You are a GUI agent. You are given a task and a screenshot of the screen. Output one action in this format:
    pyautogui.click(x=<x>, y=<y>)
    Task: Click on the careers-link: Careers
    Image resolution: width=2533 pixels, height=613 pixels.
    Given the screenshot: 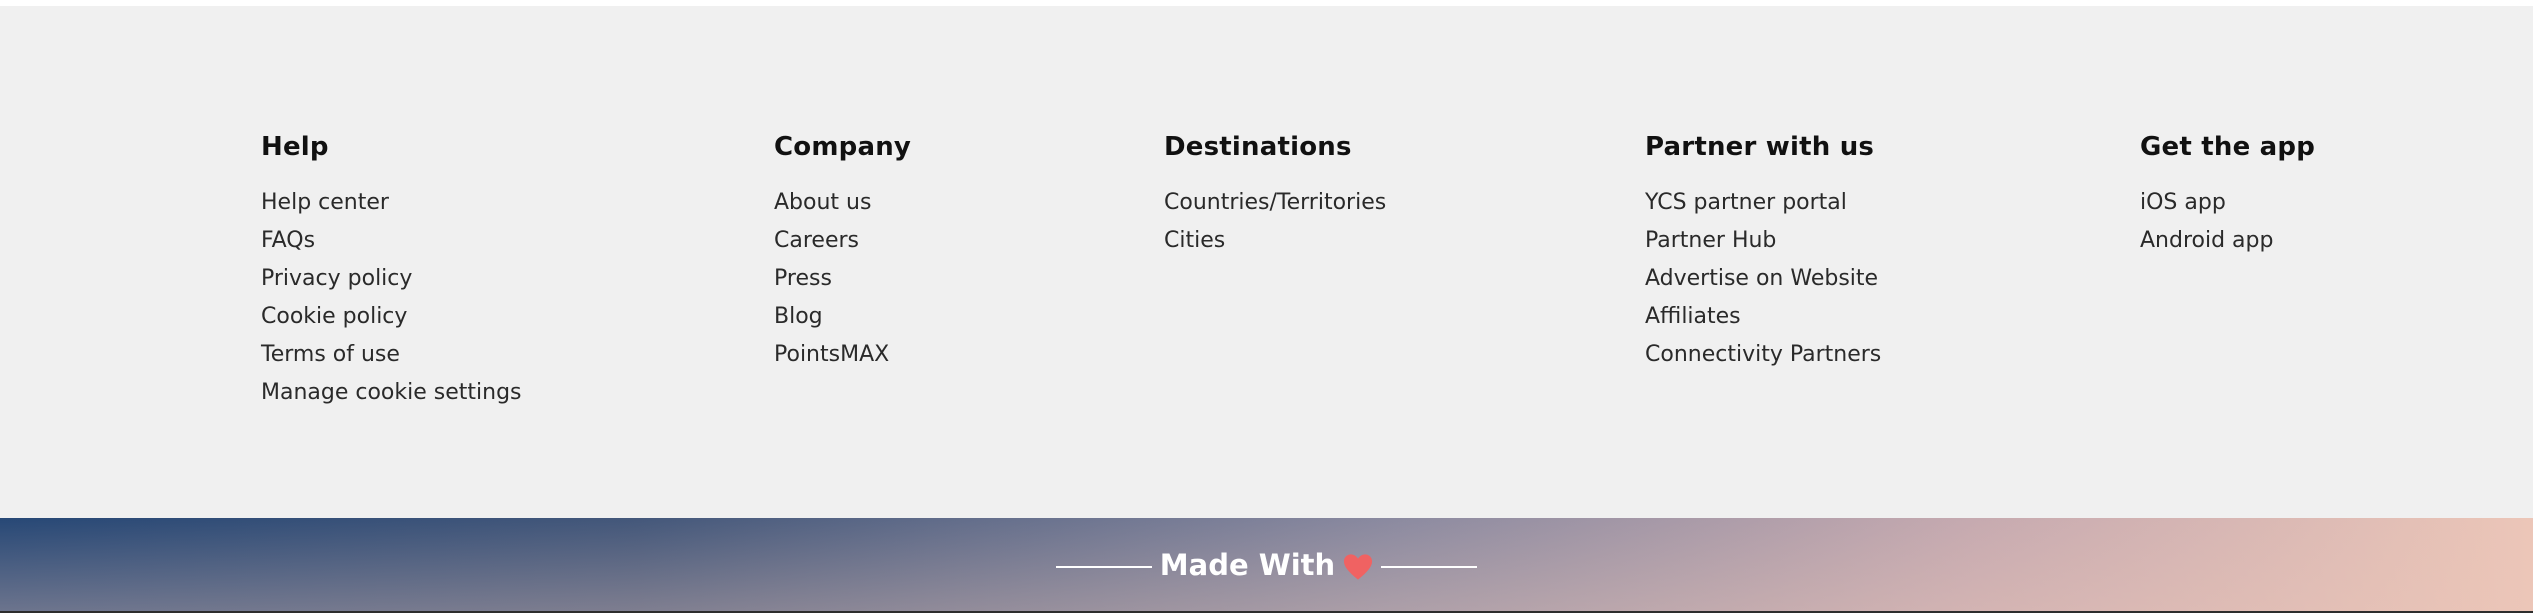 What is the action you would take?
    pyautogui.click(x=816, y=240)
    